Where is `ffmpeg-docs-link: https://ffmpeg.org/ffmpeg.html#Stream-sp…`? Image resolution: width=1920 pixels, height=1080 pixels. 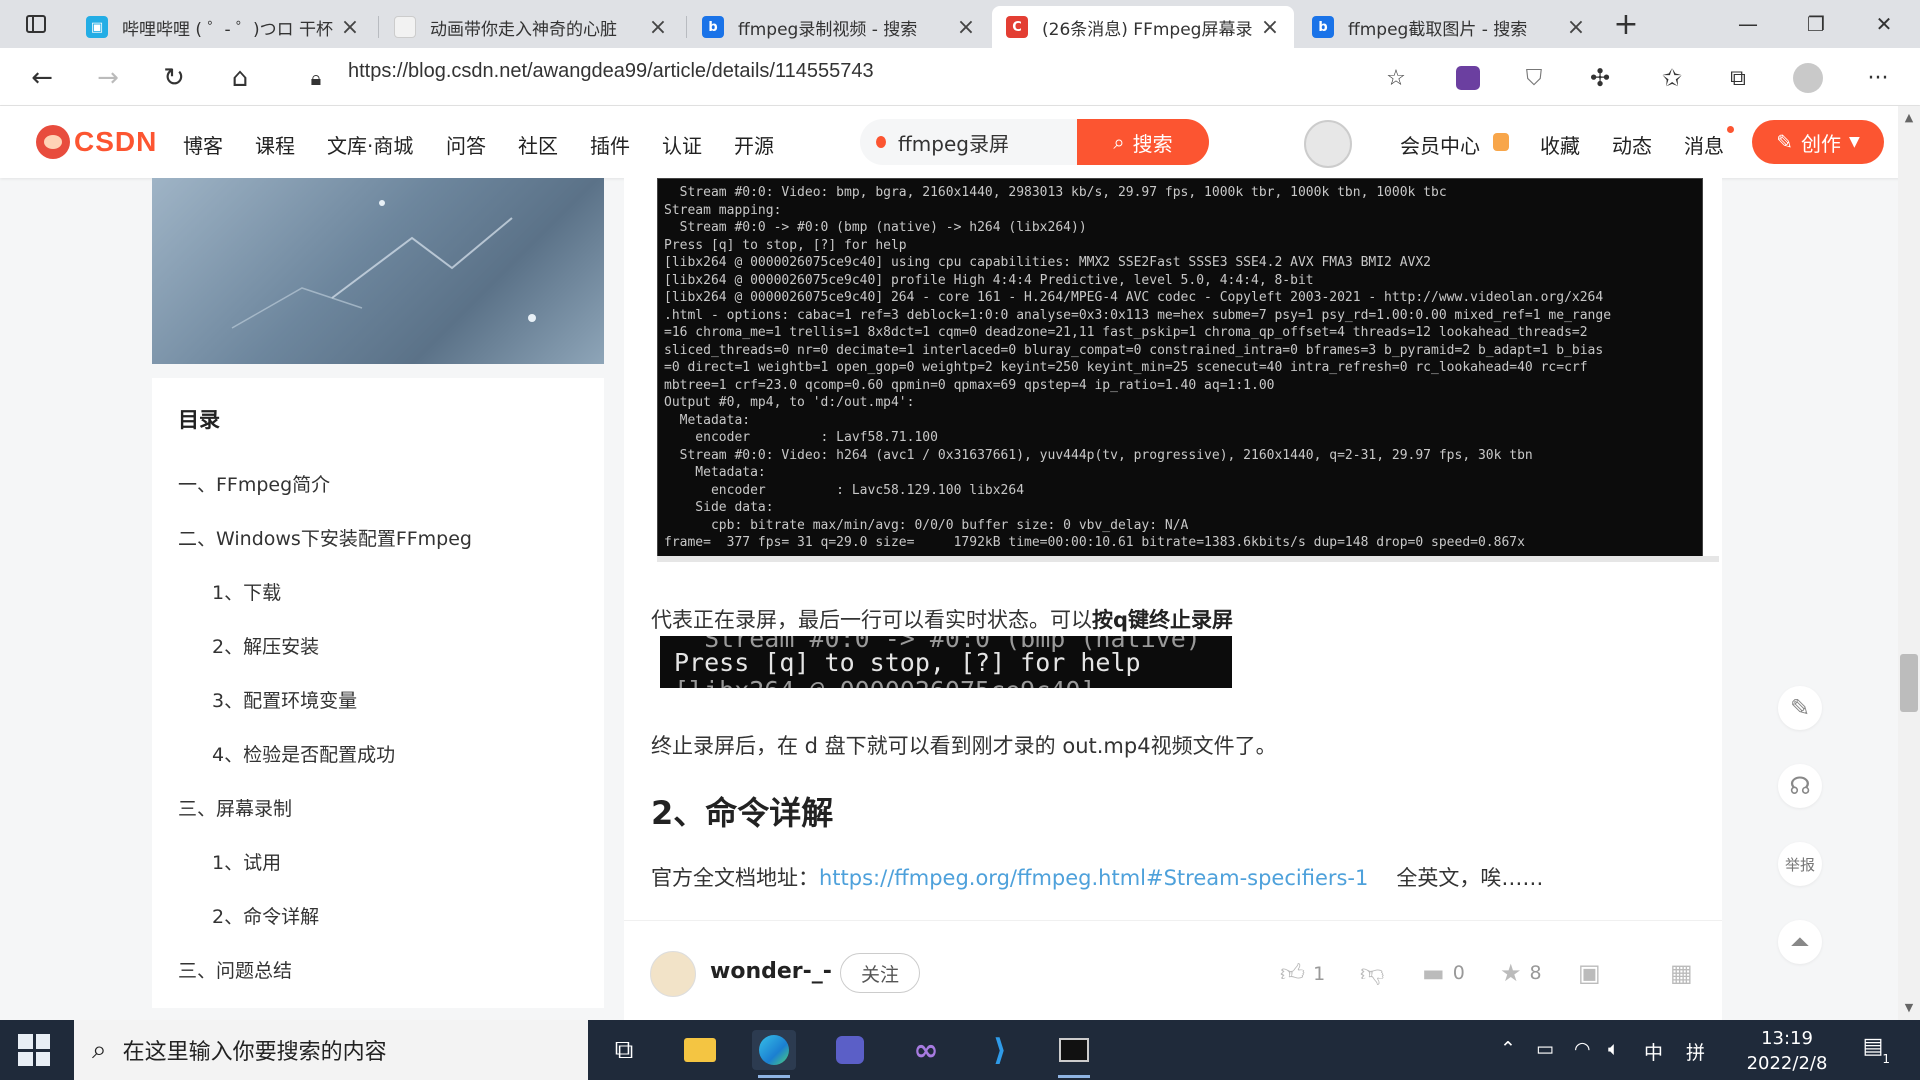
ffmpeg-docs-link: https://ffmpeg.org/ffmpeg.html#Stream-sp… is located at coordinates (1093, 878).